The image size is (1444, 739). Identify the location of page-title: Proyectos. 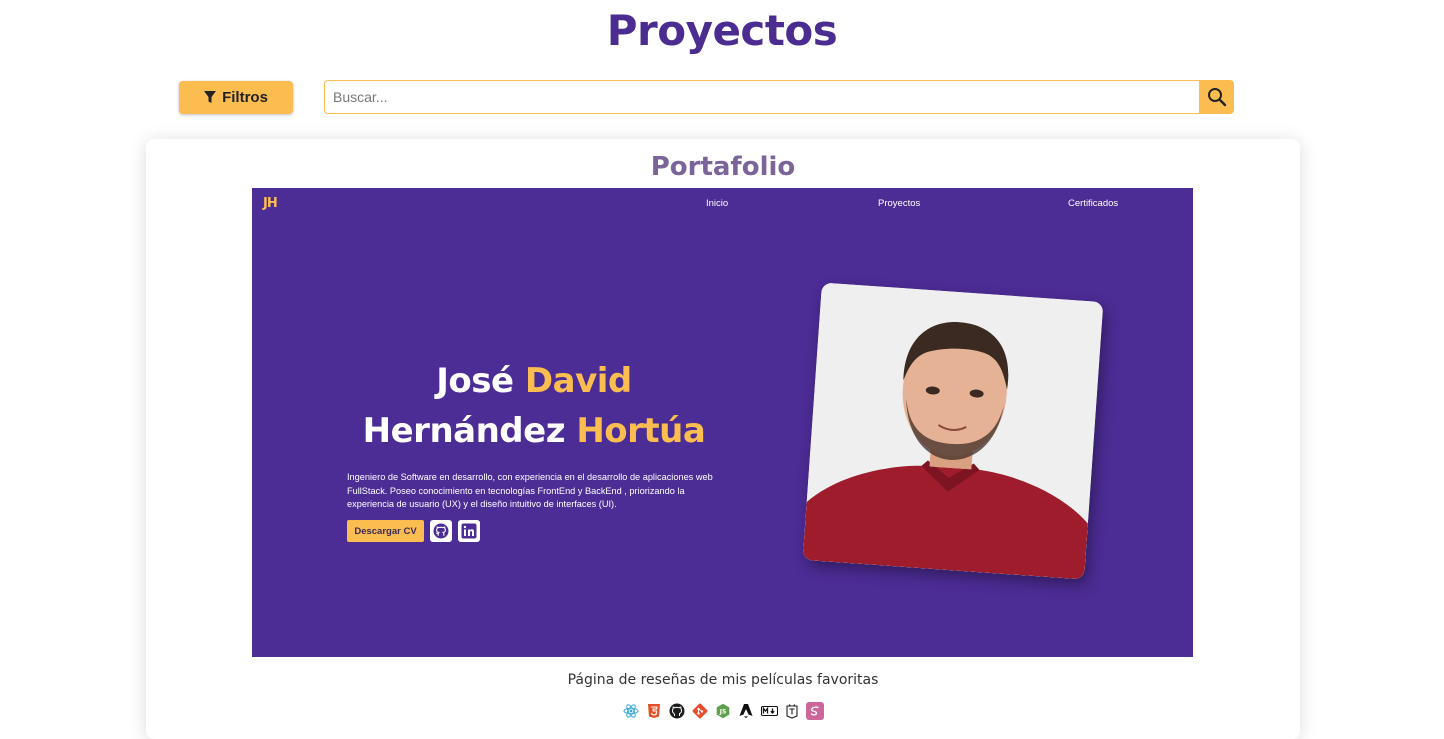
(722, 30).